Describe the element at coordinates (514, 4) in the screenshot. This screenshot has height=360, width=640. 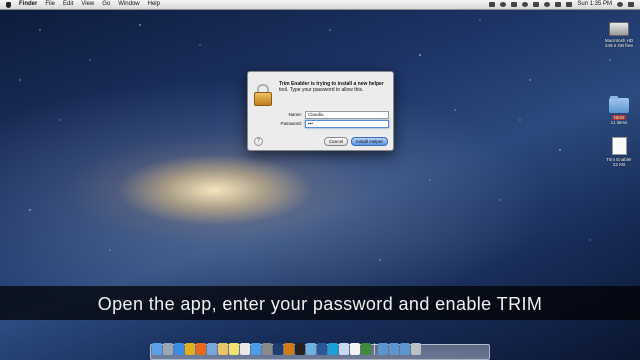
I see `status-dropbox-icon` at that location.